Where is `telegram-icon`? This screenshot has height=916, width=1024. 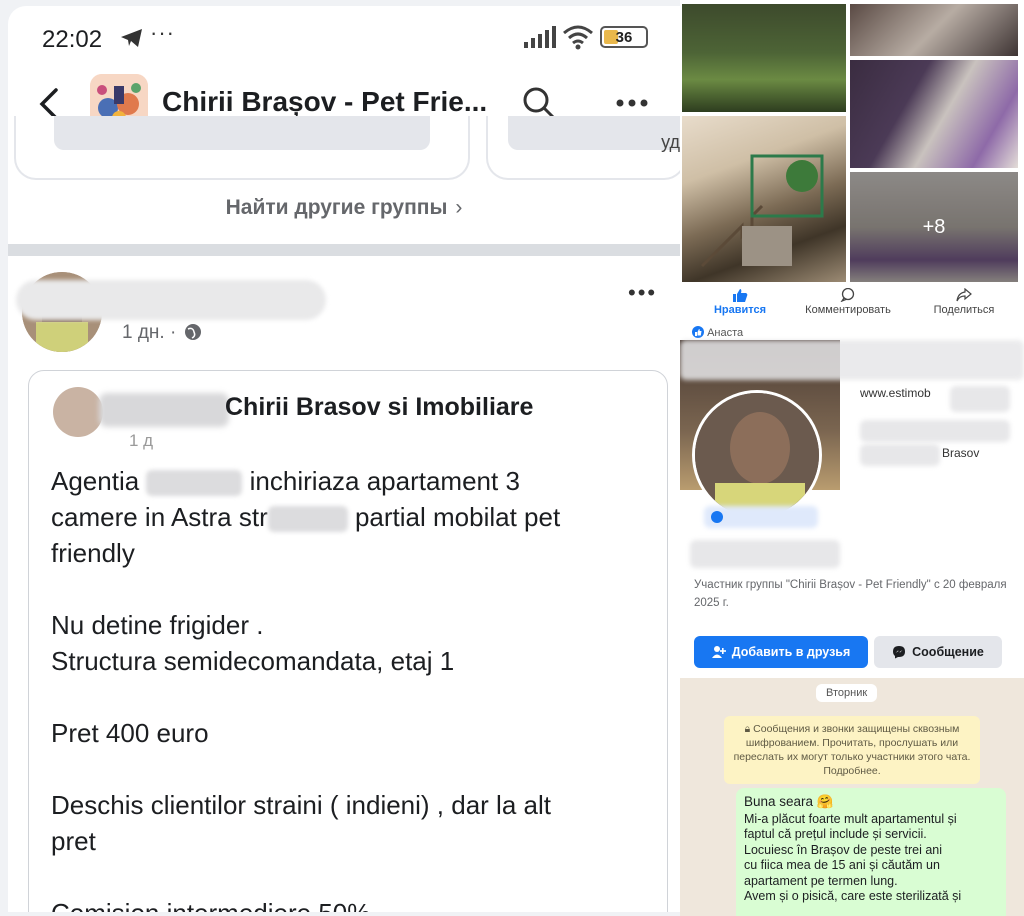
telegram-icon is located at coordinates (131, 38).